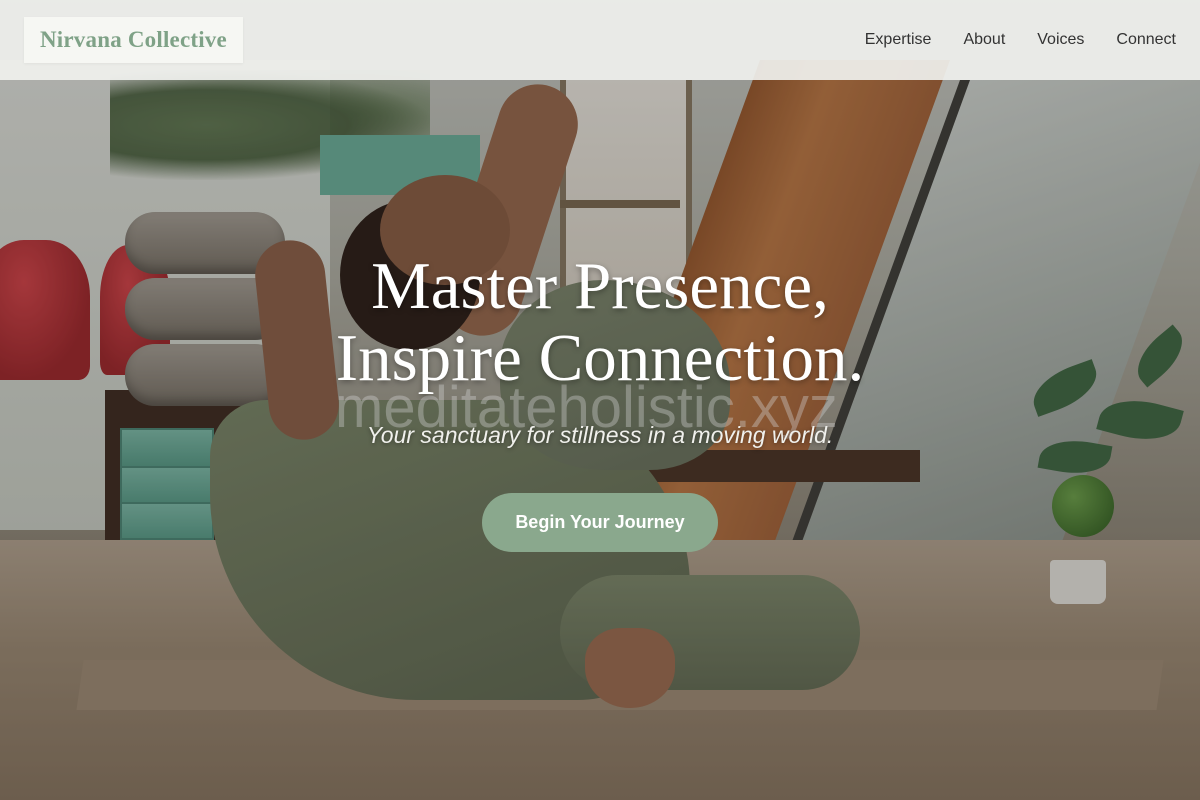 The width and height of the screenshot is (1200, 800). I want to click on nav-expertise: Expertise, so click(898, 40).